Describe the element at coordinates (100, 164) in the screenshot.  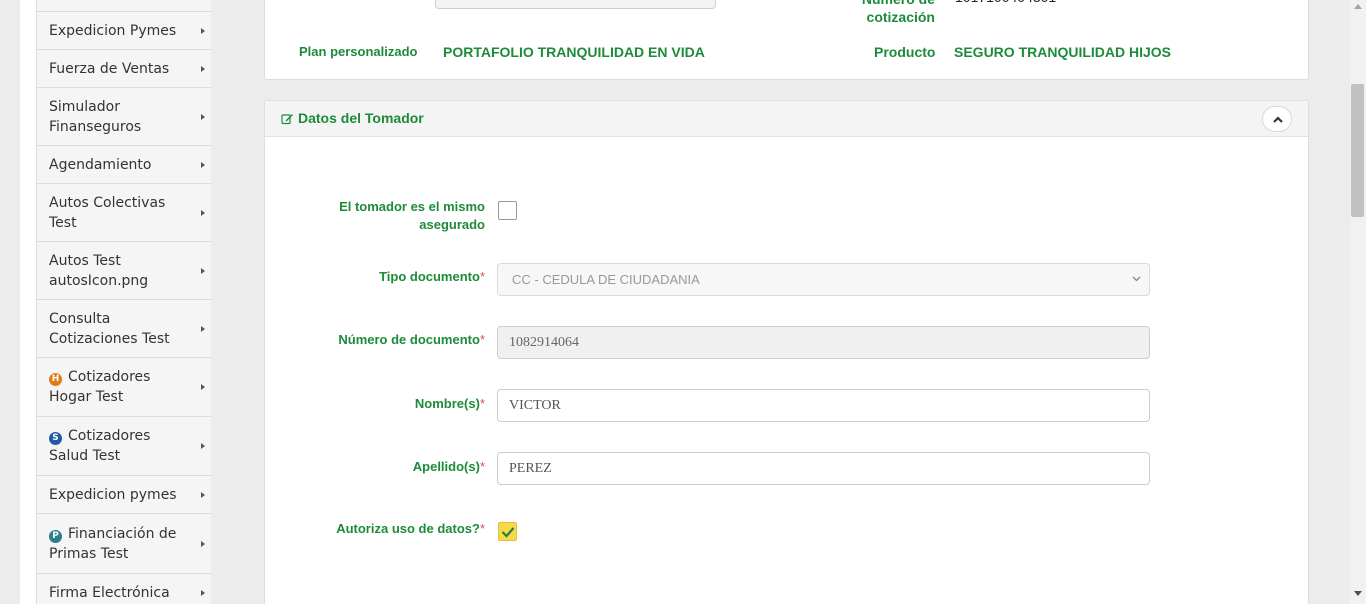
I see `sidebar-item-label: Agendamiento` at that location.